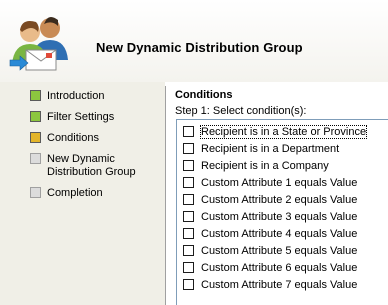 This screenshot has height=305, width=388. I want to click on step-label: Introduction, so click(76, 96).